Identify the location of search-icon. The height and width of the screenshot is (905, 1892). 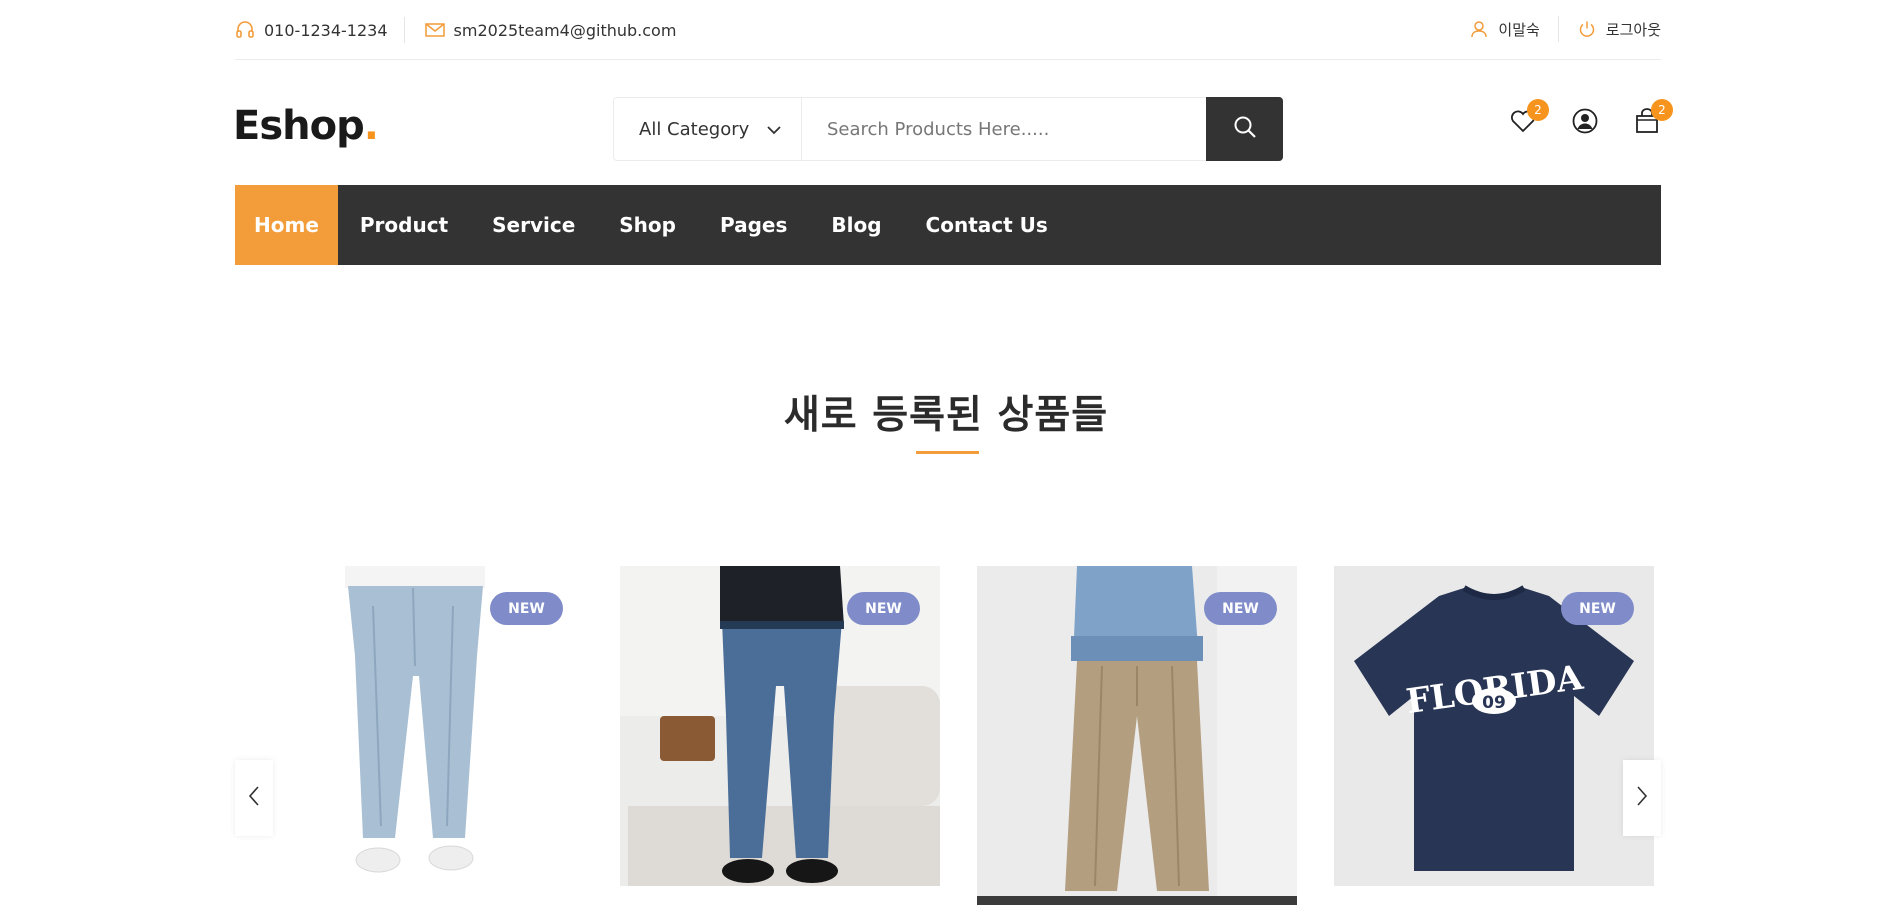
(1245, 129).